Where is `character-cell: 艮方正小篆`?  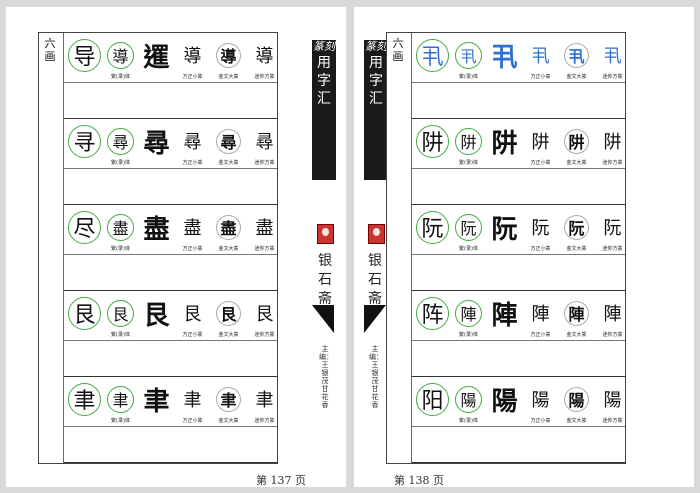
character-cell: 艮方正小篆 is located at coordinates (192, 315).